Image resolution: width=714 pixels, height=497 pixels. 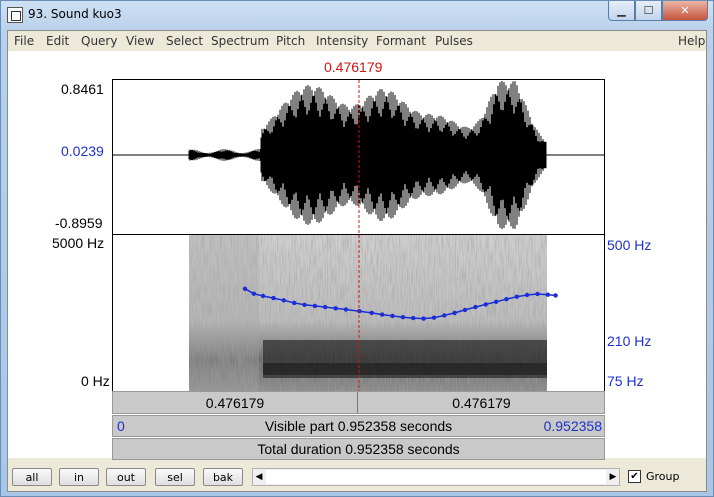 I want to click on minimize-button: ▁, so click(x=621, y=11).